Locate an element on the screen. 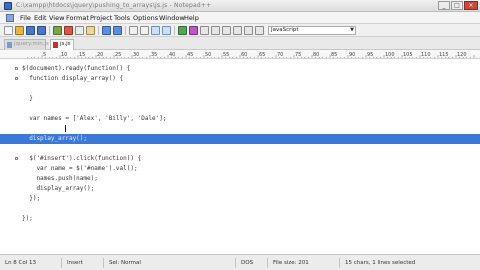  maximize-button: □ is located at coordinates (457, 5).